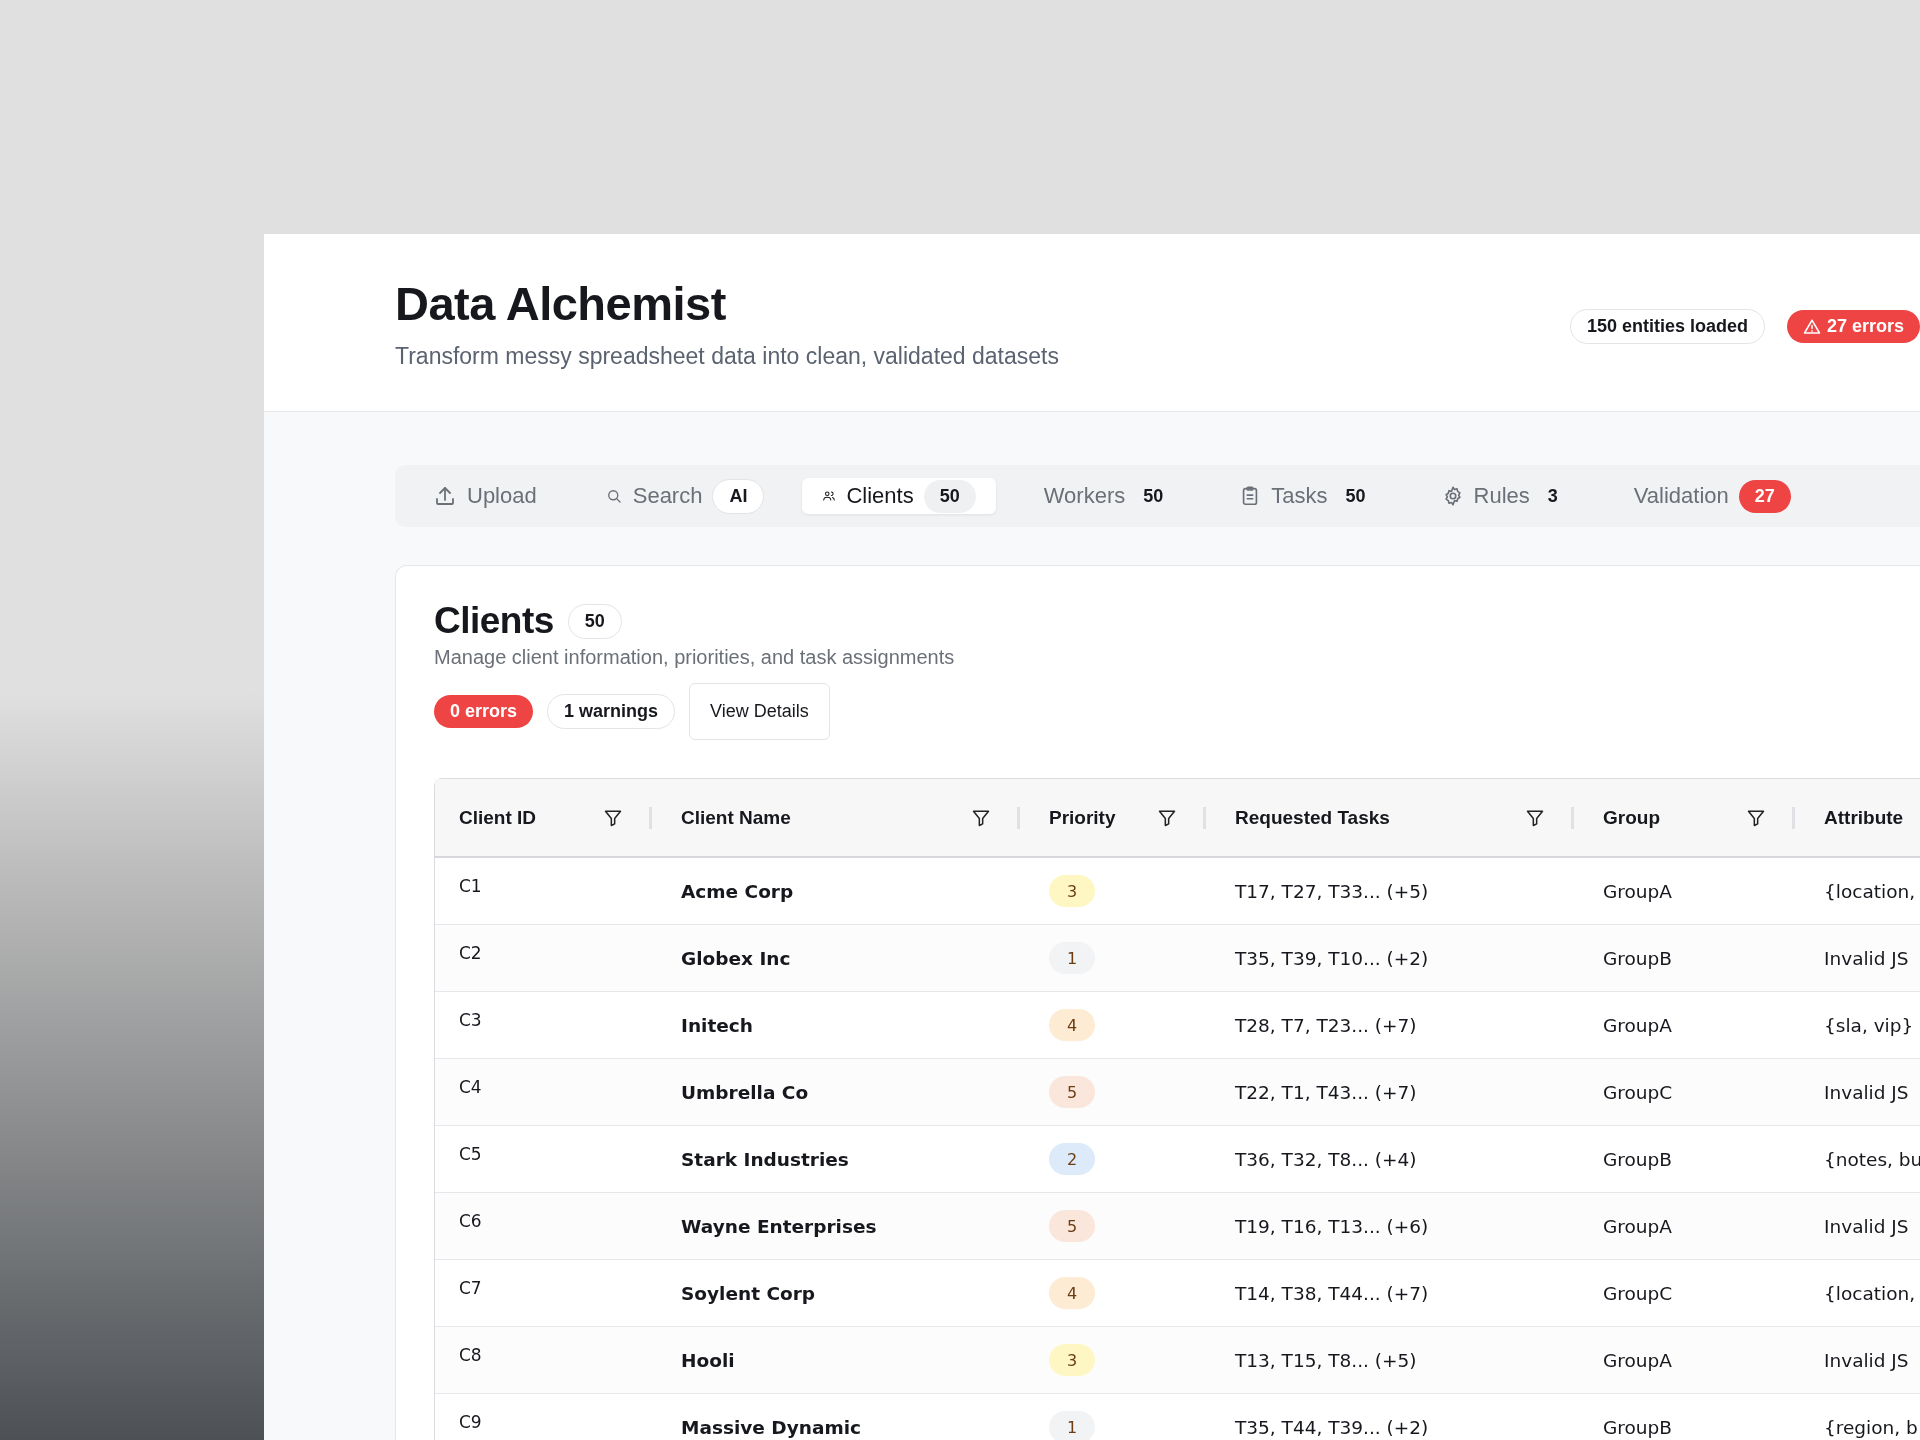  I want to click on tab: Search AI, so click(679, 496).